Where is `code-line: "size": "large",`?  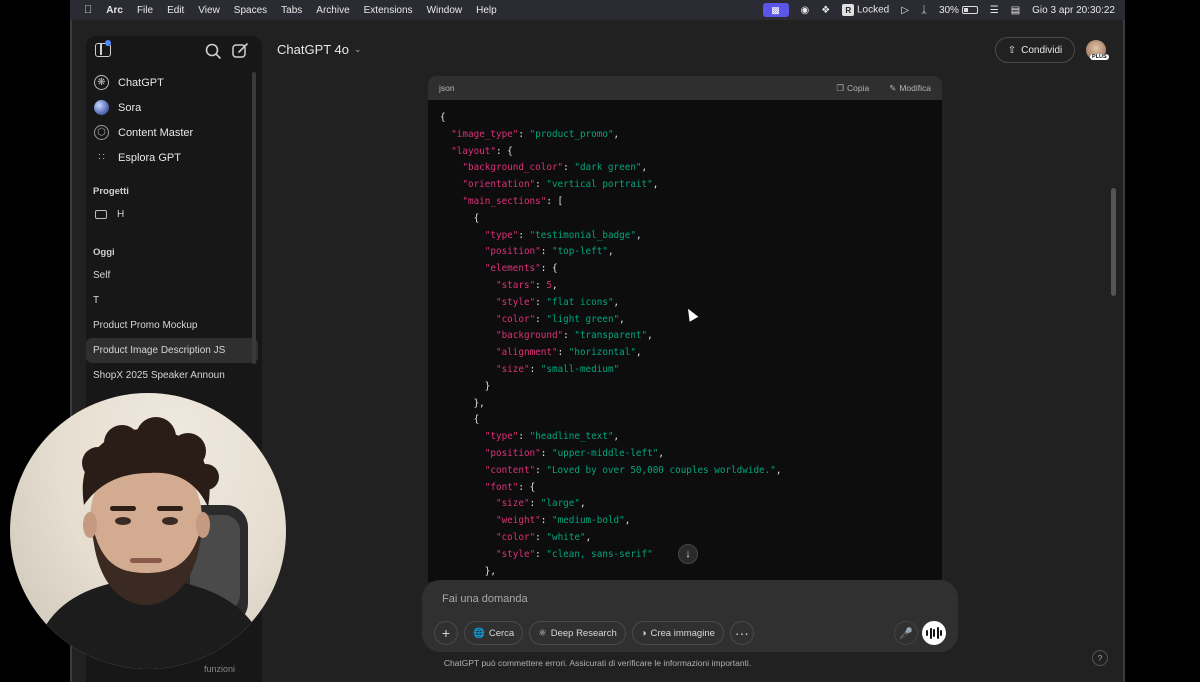 code-line: "size": "large", is located at coordinates (691, 504).